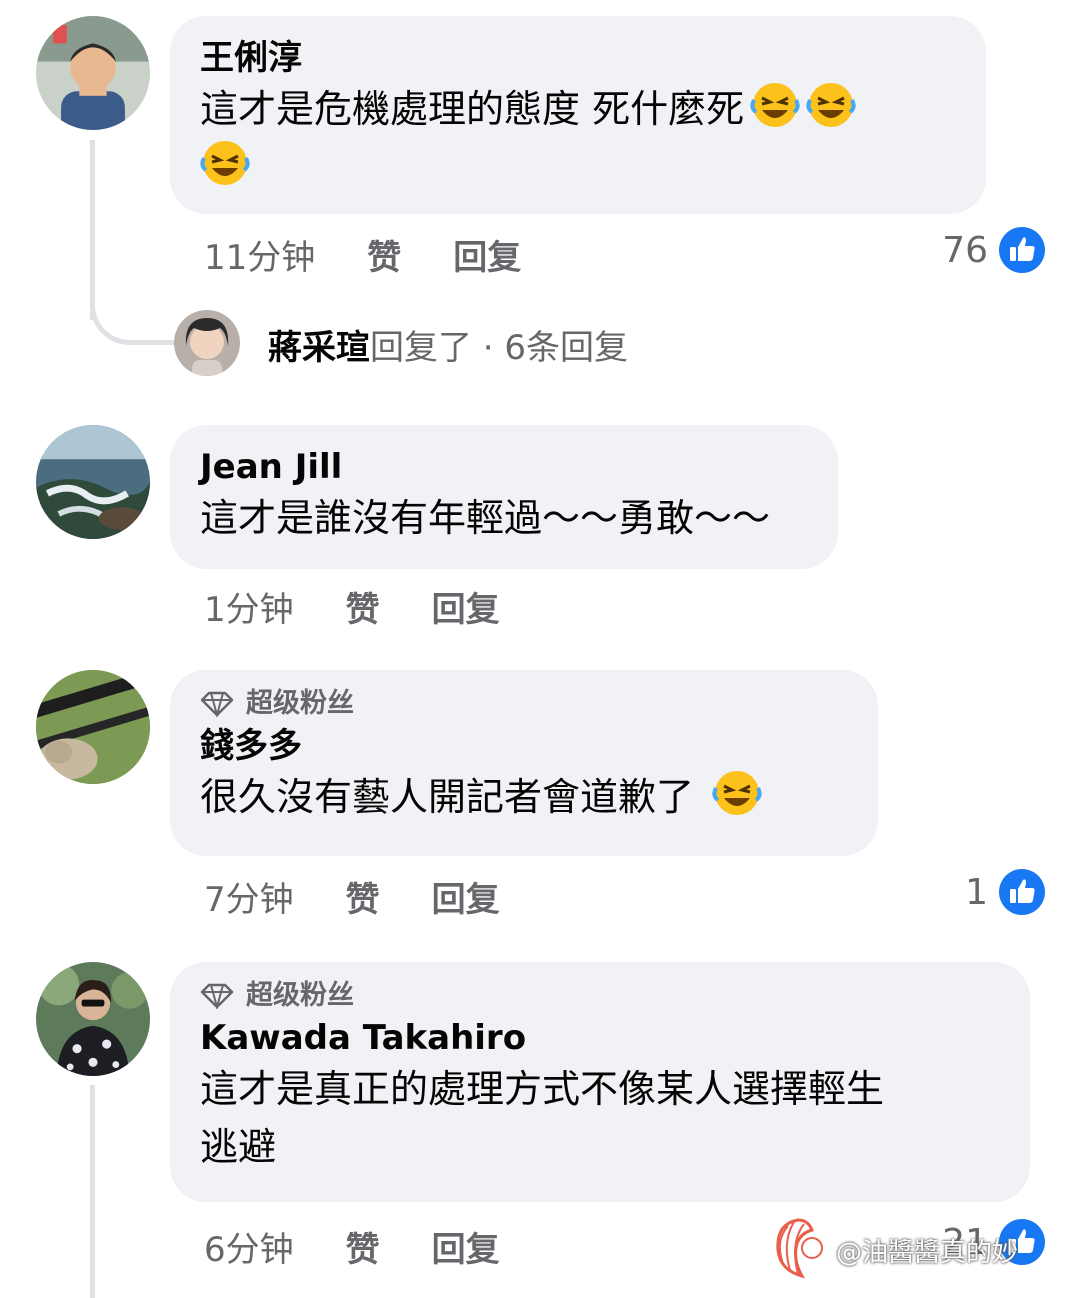 The width and height of the screenshot is (1080, 1298). What do you see at coordinates (800, 1247) in the screenshot?
I see `watermark-logo-icon` at bounding box center [800, 1247].